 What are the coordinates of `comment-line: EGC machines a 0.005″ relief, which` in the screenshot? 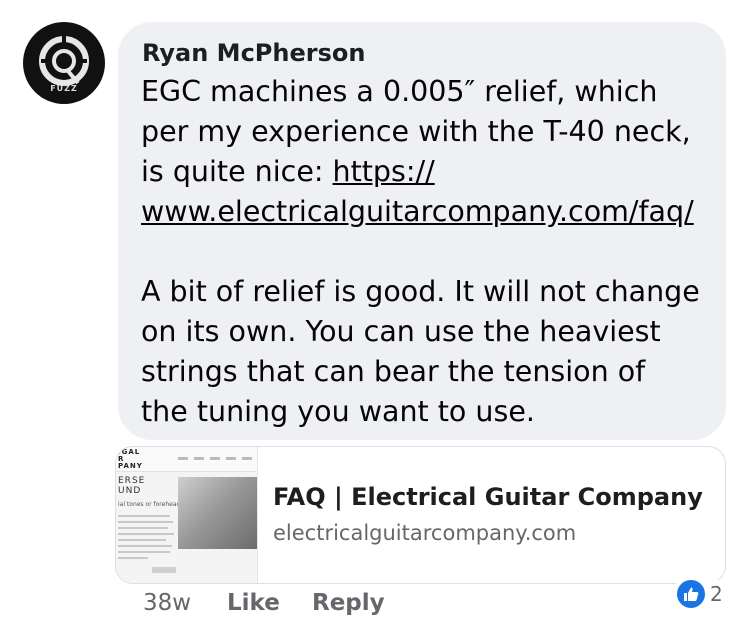 It's located at (399, 91).